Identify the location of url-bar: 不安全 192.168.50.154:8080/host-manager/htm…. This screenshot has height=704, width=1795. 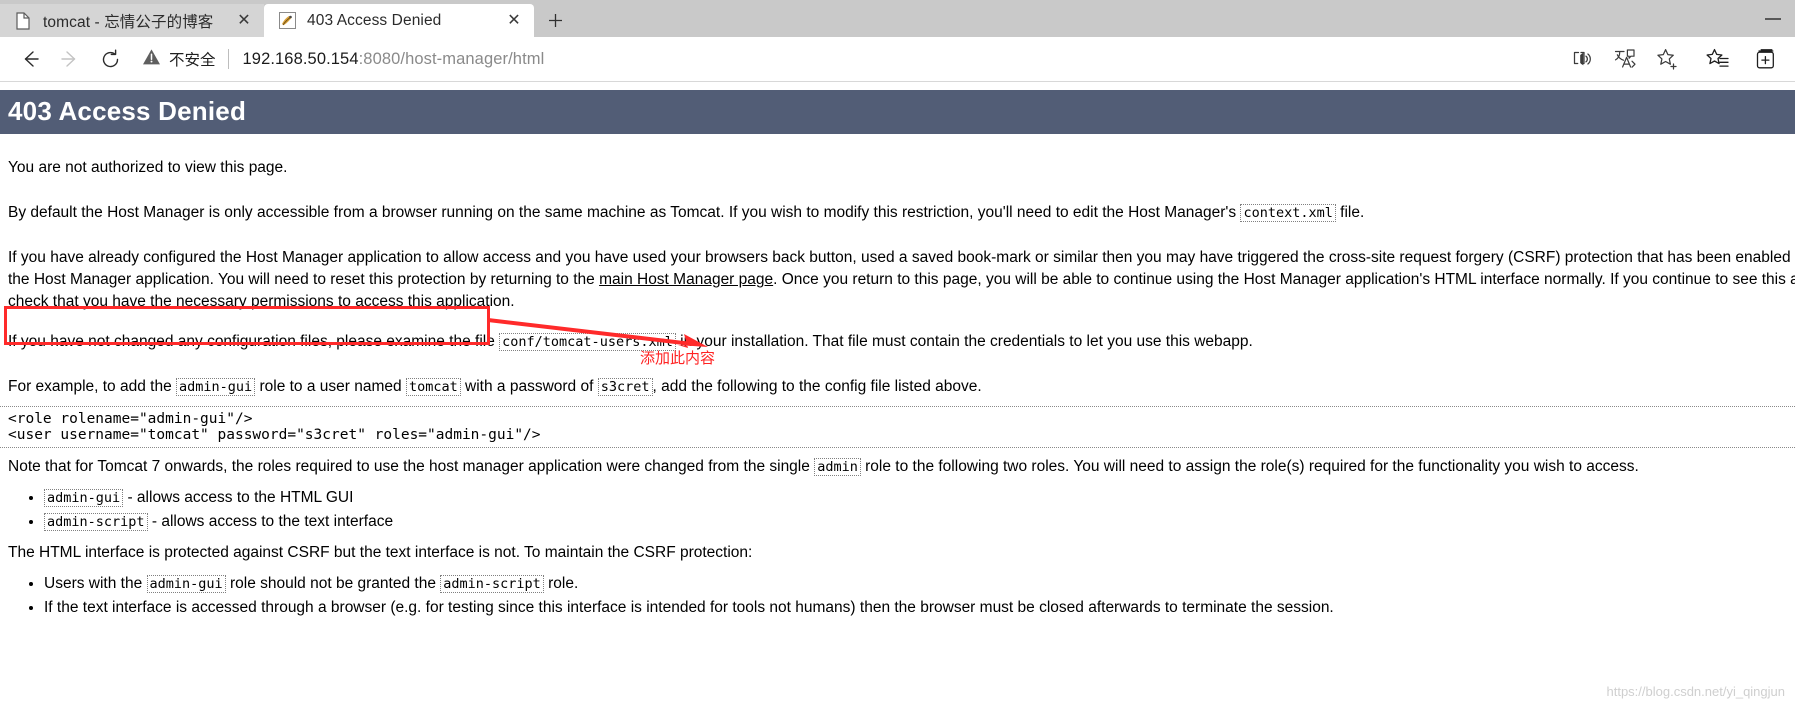
(847, 59).